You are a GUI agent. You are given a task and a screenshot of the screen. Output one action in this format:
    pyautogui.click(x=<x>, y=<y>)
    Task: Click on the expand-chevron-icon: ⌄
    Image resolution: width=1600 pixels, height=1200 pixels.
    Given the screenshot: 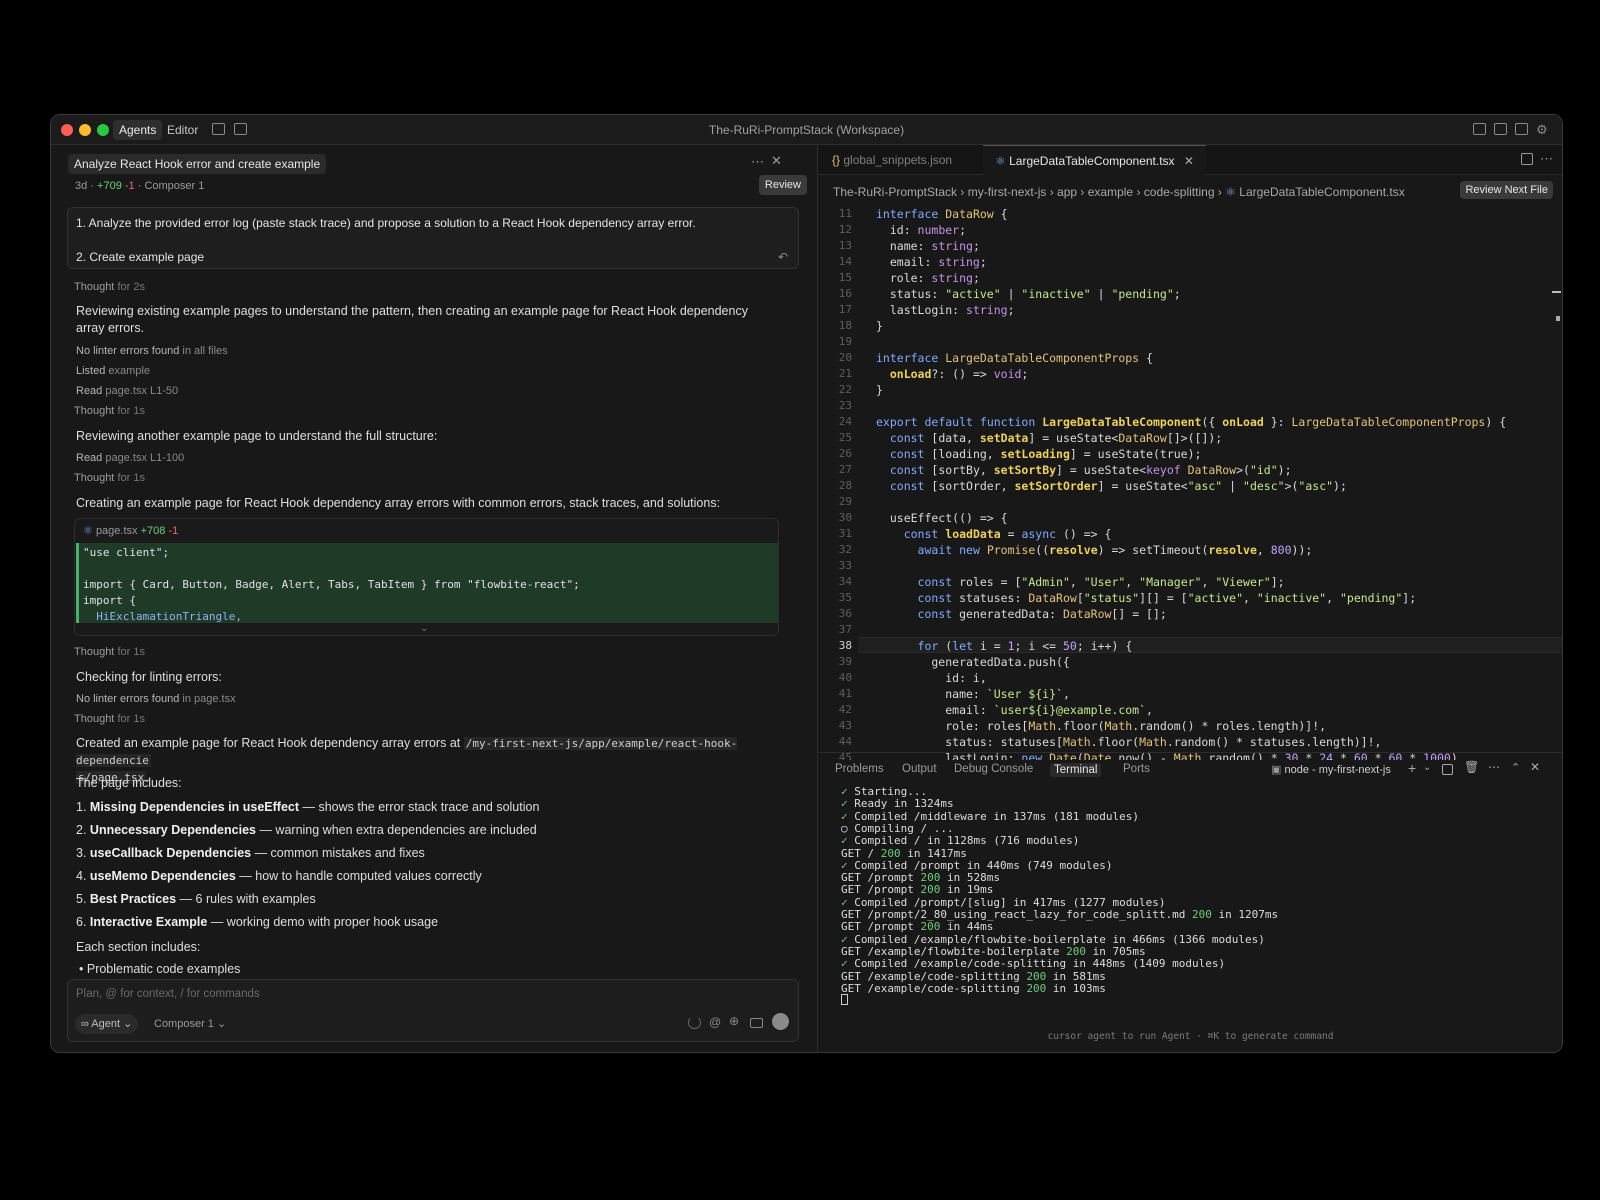 What is the action you would take?
    pyautogui.click(x=424, y=628)
    